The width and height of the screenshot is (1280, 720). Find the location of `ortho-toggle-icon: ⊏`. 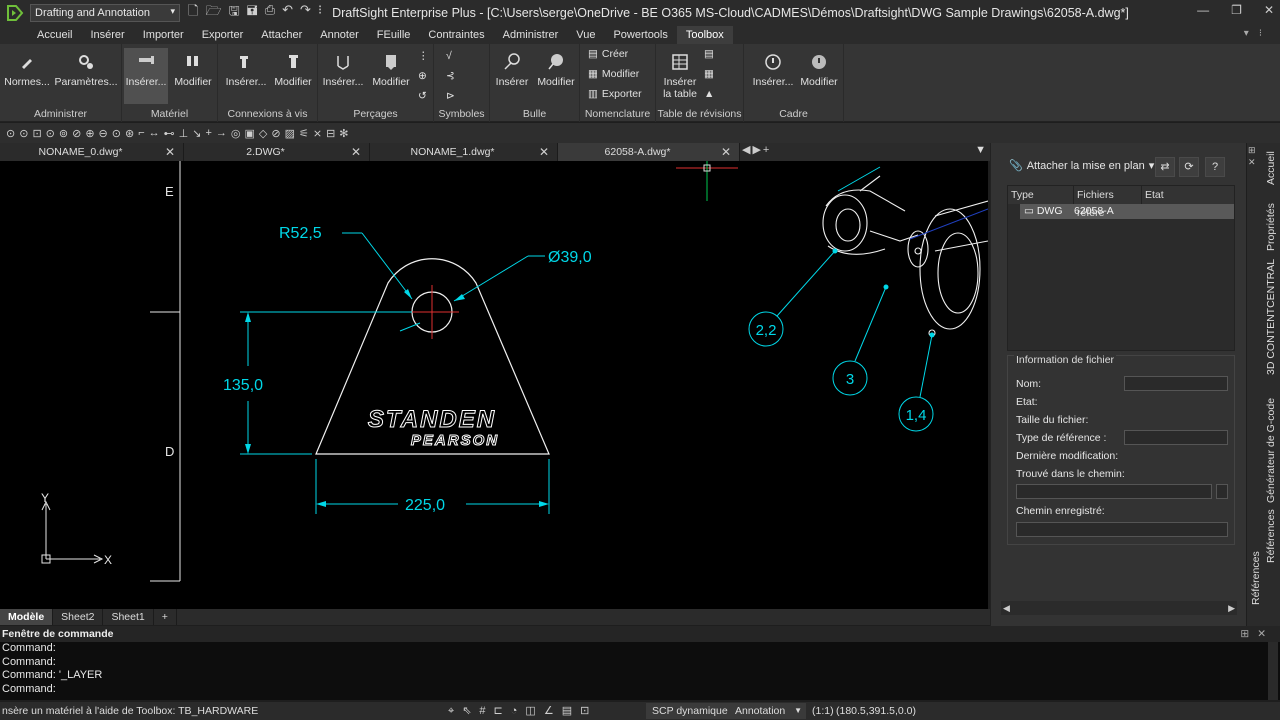

ortho-toggle-icon: ⊏ is located at coordinates (498, 711).